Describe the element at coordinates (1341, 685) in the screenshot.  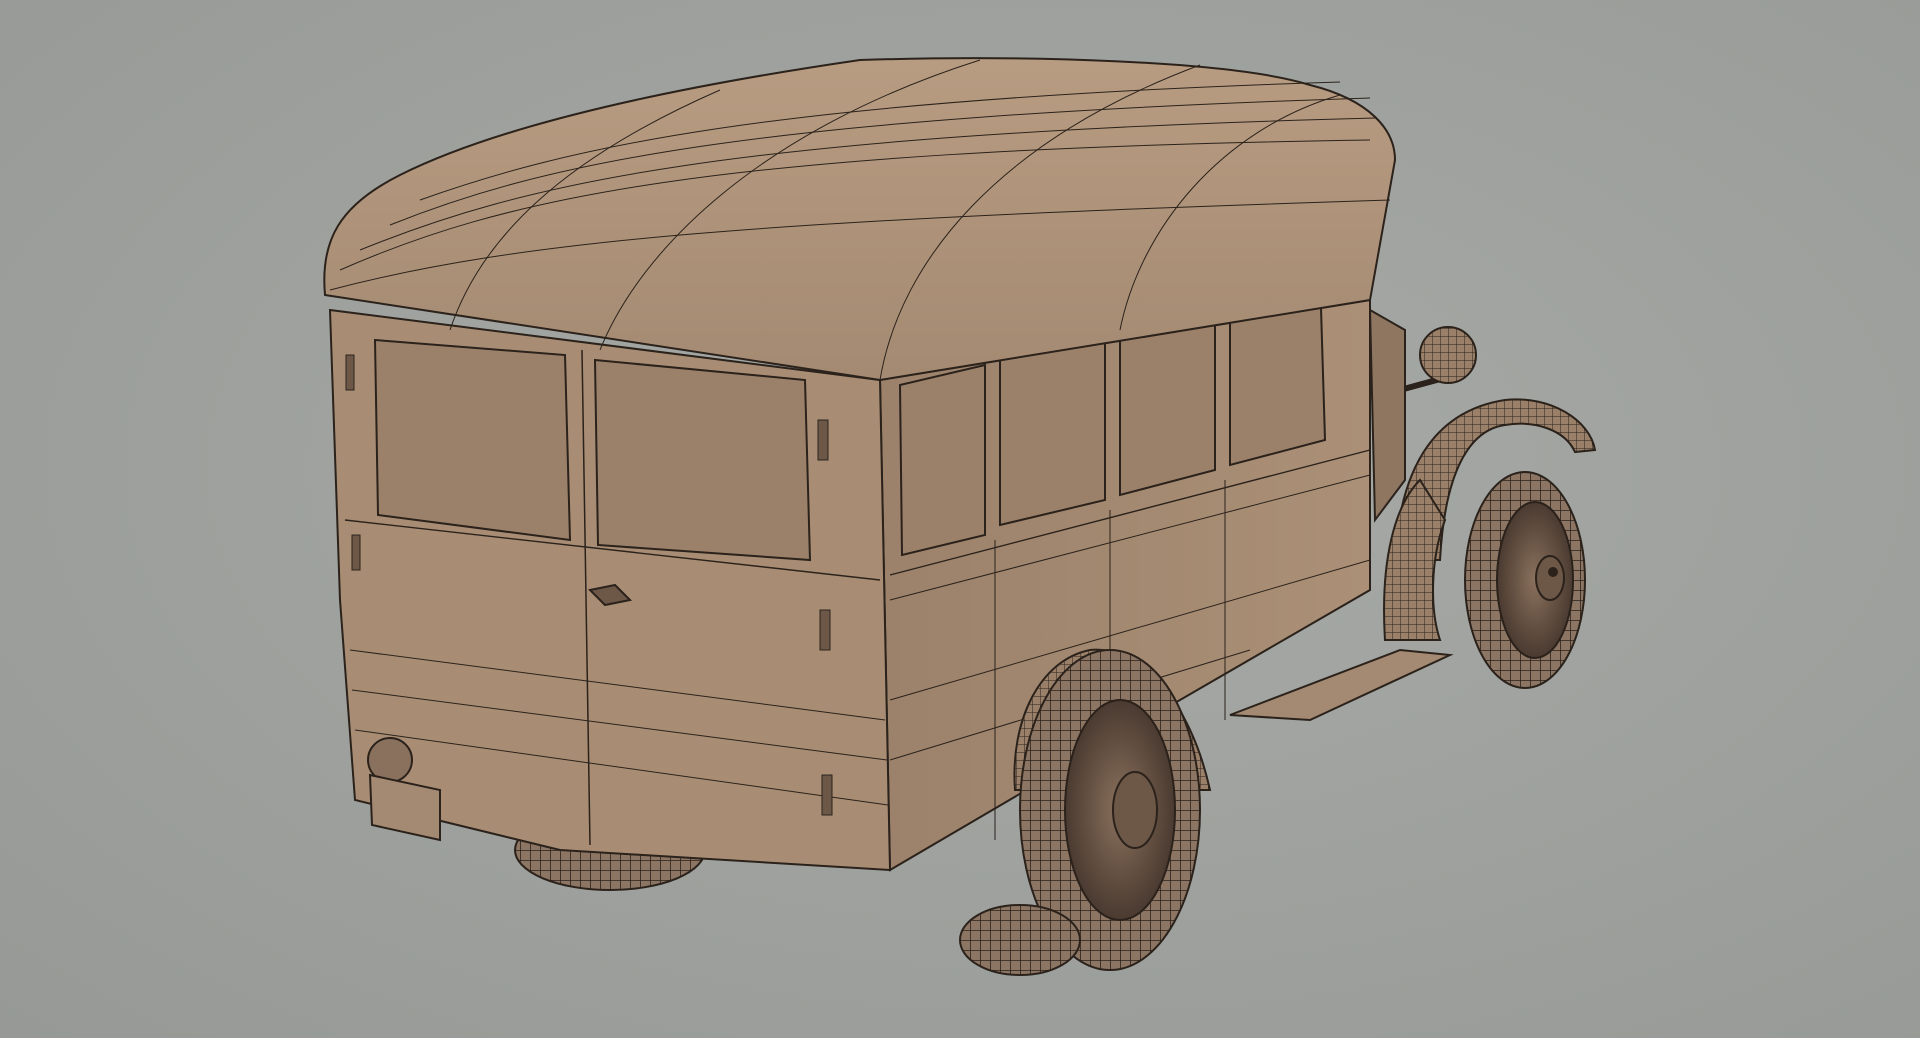
I see `running-board` at that location.